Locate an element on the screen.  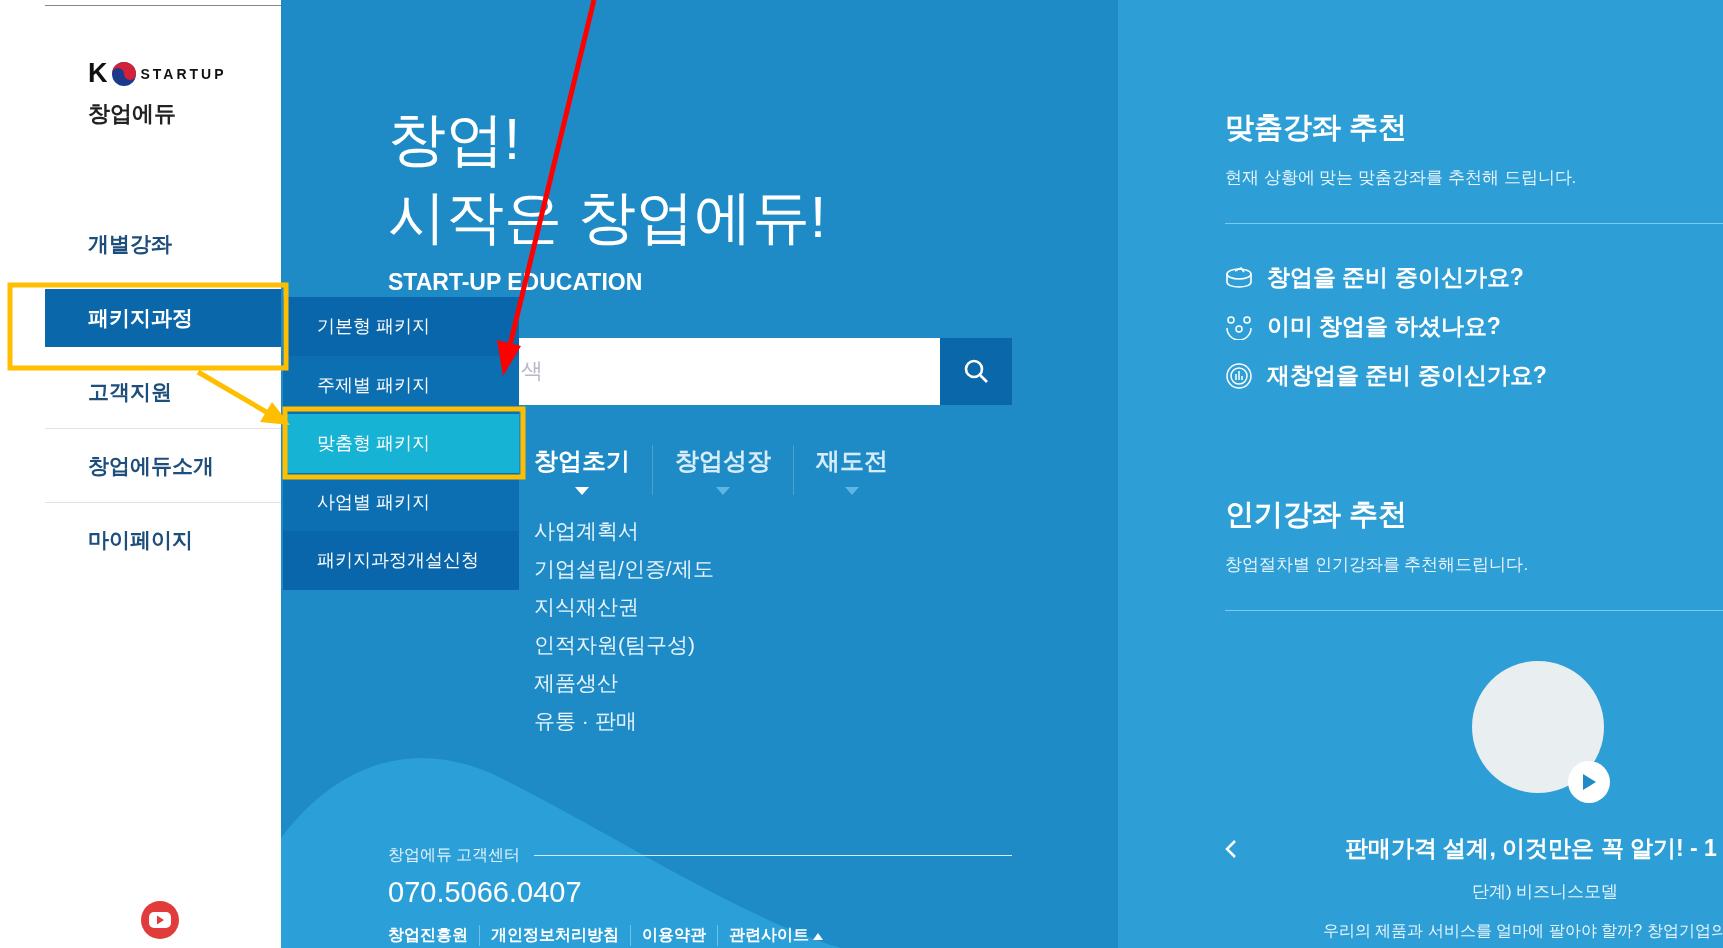
footer-link: 창업진흥원 is located at coordinates (433, 935).